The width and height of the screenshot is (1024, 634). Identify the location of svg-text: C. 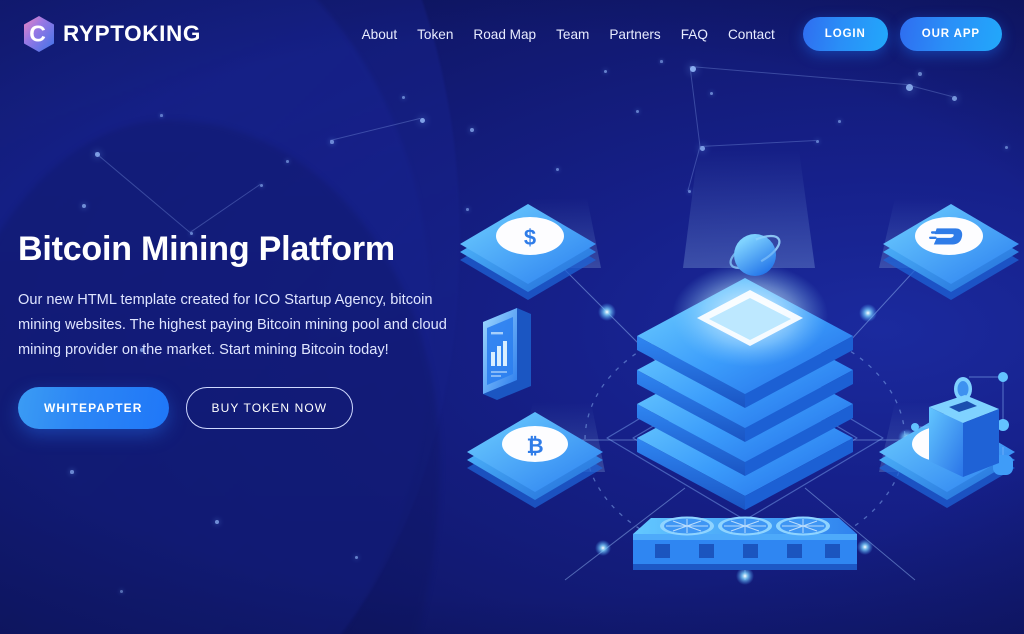
(37, 34).